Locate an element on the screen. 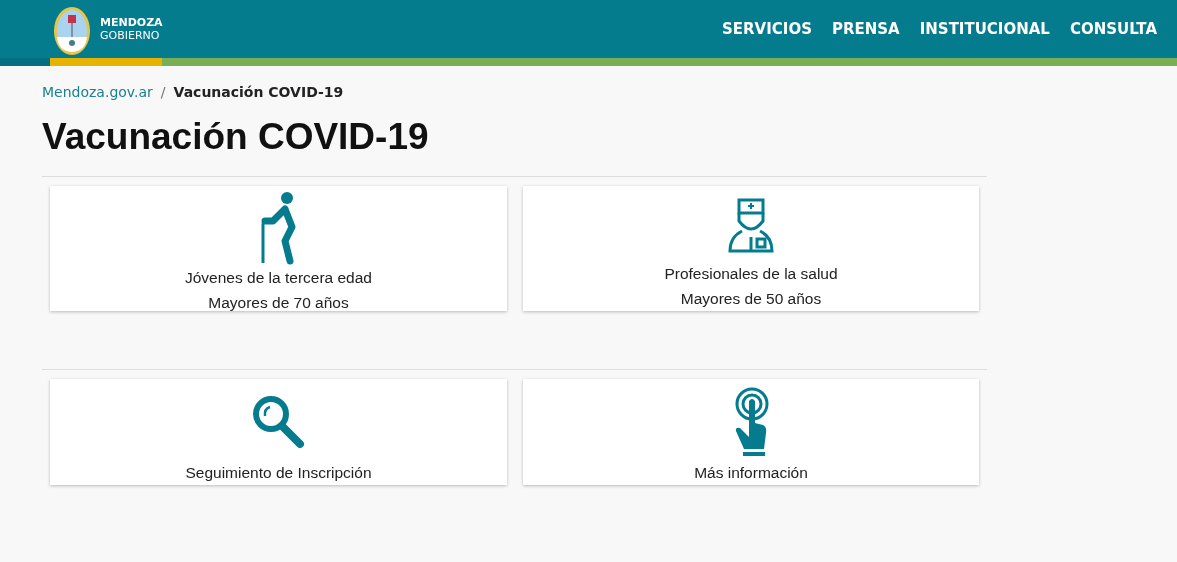 This screenshot has width=1177, height=562. breadcrumb-link: Mendoza.gov.ar is located at coordinates (97, 92).